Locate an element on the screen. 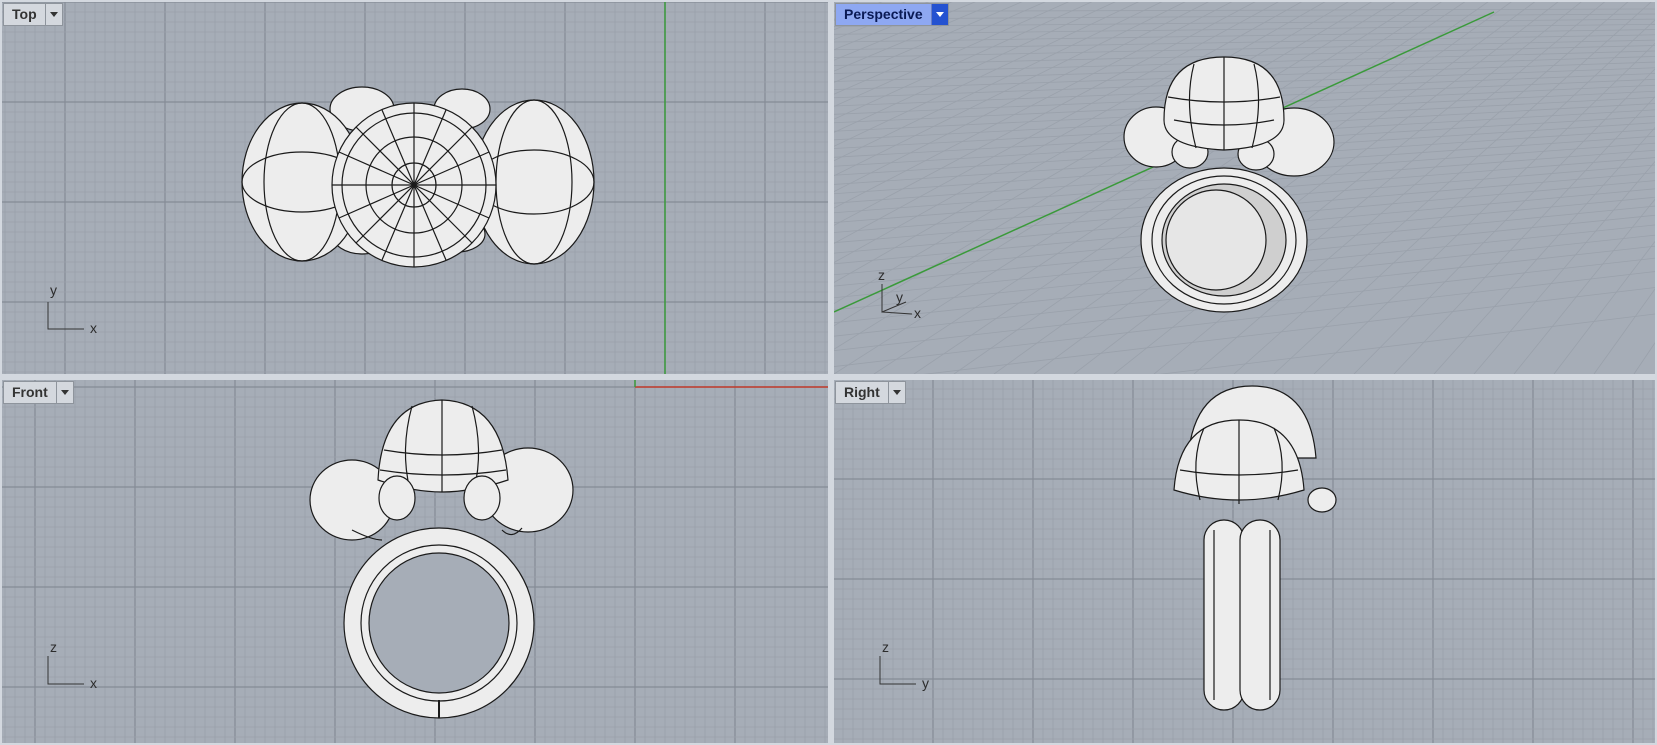 The width and height of the screenshot is (1657, 745). ring-model-top is located at coordinates (418, 177).